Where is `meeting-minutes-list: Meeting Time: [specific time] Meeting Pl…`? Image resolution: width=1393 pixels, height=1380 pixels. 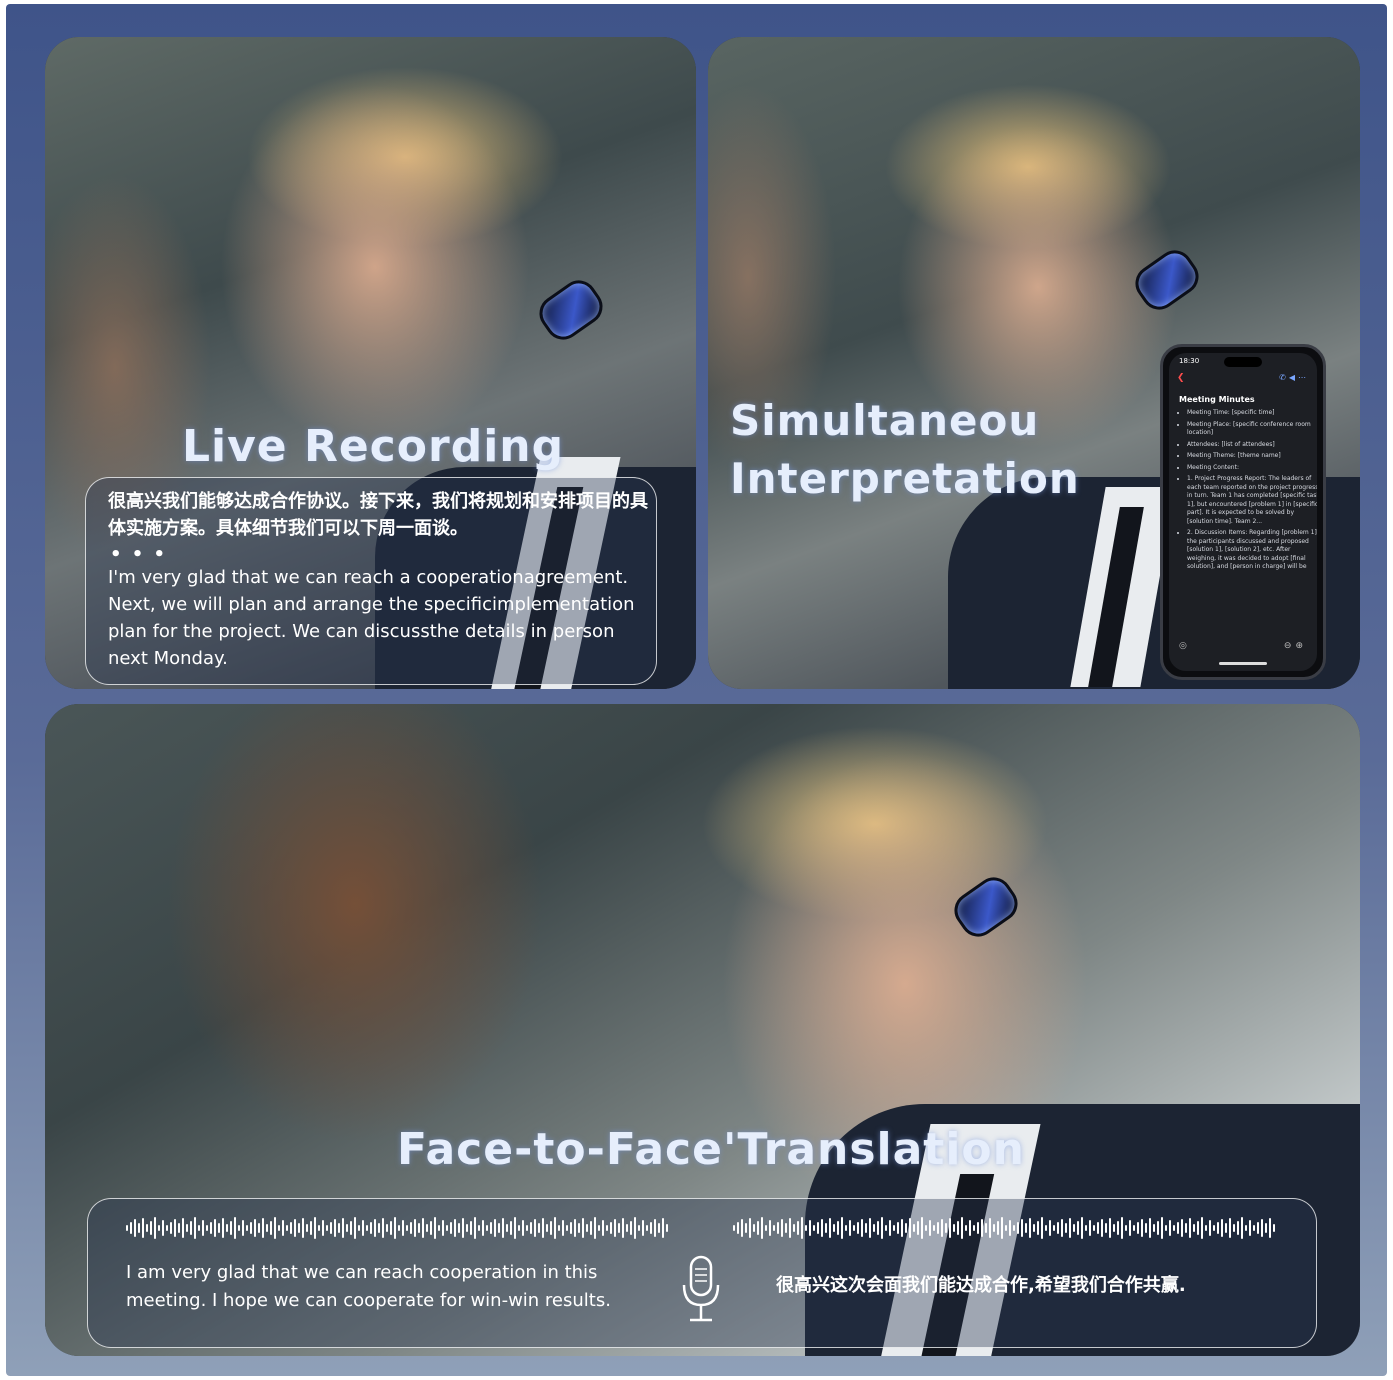 meeting-minutes-list: Meeting Time: [specific time] Meeting Pl… is located at coordinates (1247, 492).